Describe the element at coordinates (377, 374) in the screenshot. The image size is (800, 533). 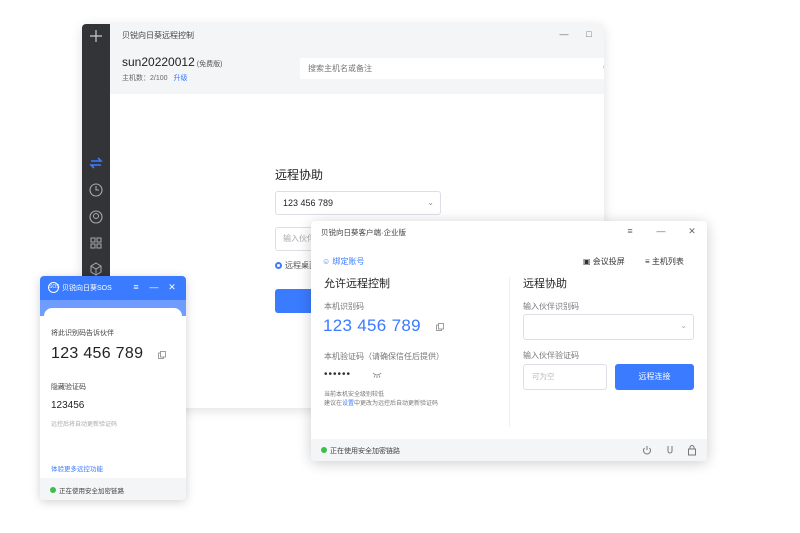
I see `eye-closed-icon` at that location.